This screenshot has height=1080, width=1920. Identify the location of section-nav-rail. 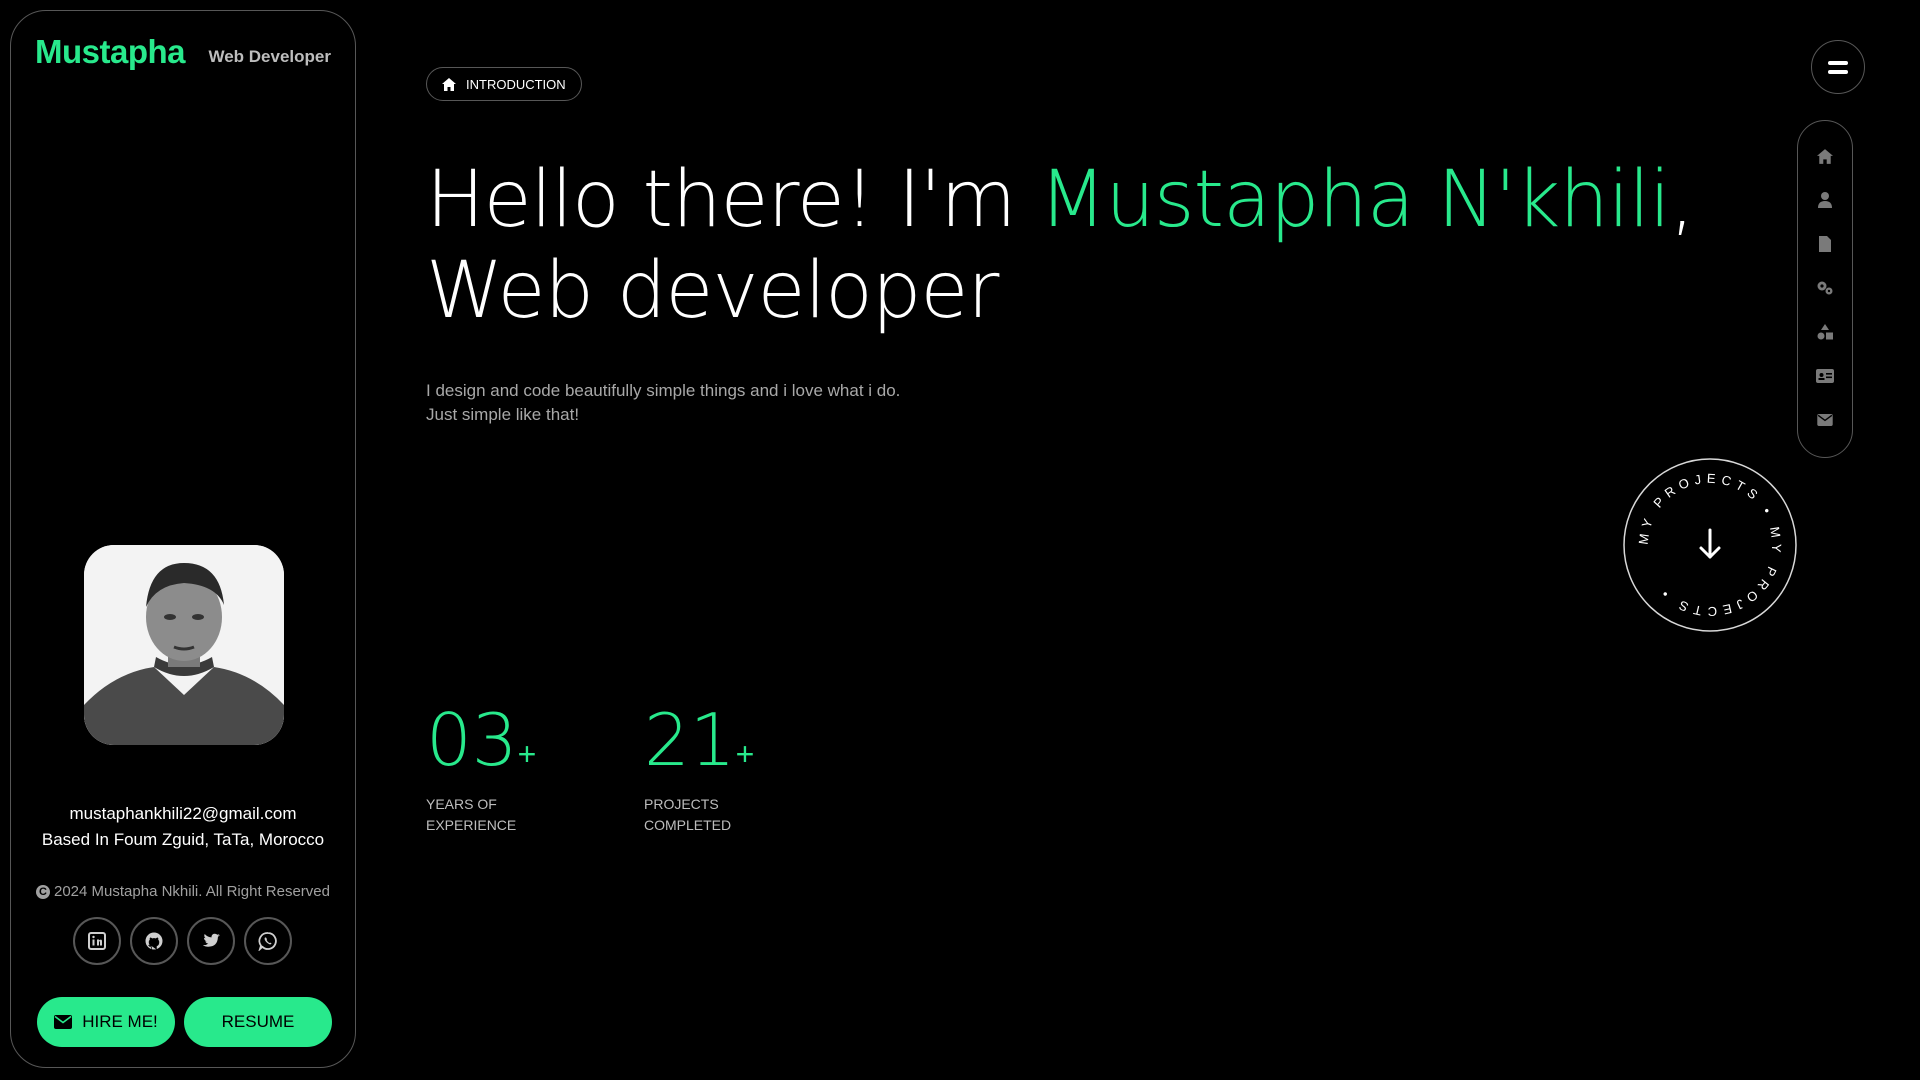
(1825, 289).